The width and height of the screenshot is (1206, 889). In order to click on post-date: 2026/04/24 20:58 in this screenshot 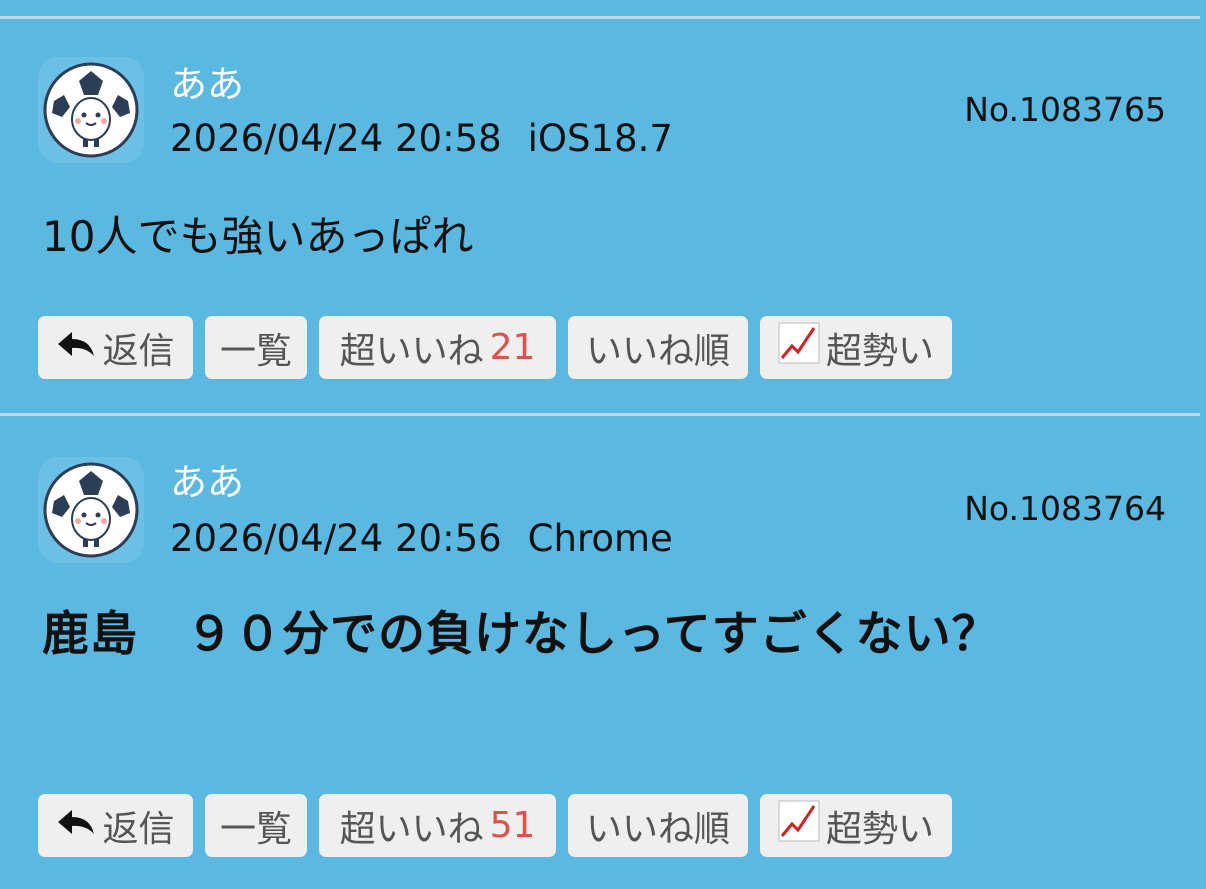, I will do `click(336, 138)`.